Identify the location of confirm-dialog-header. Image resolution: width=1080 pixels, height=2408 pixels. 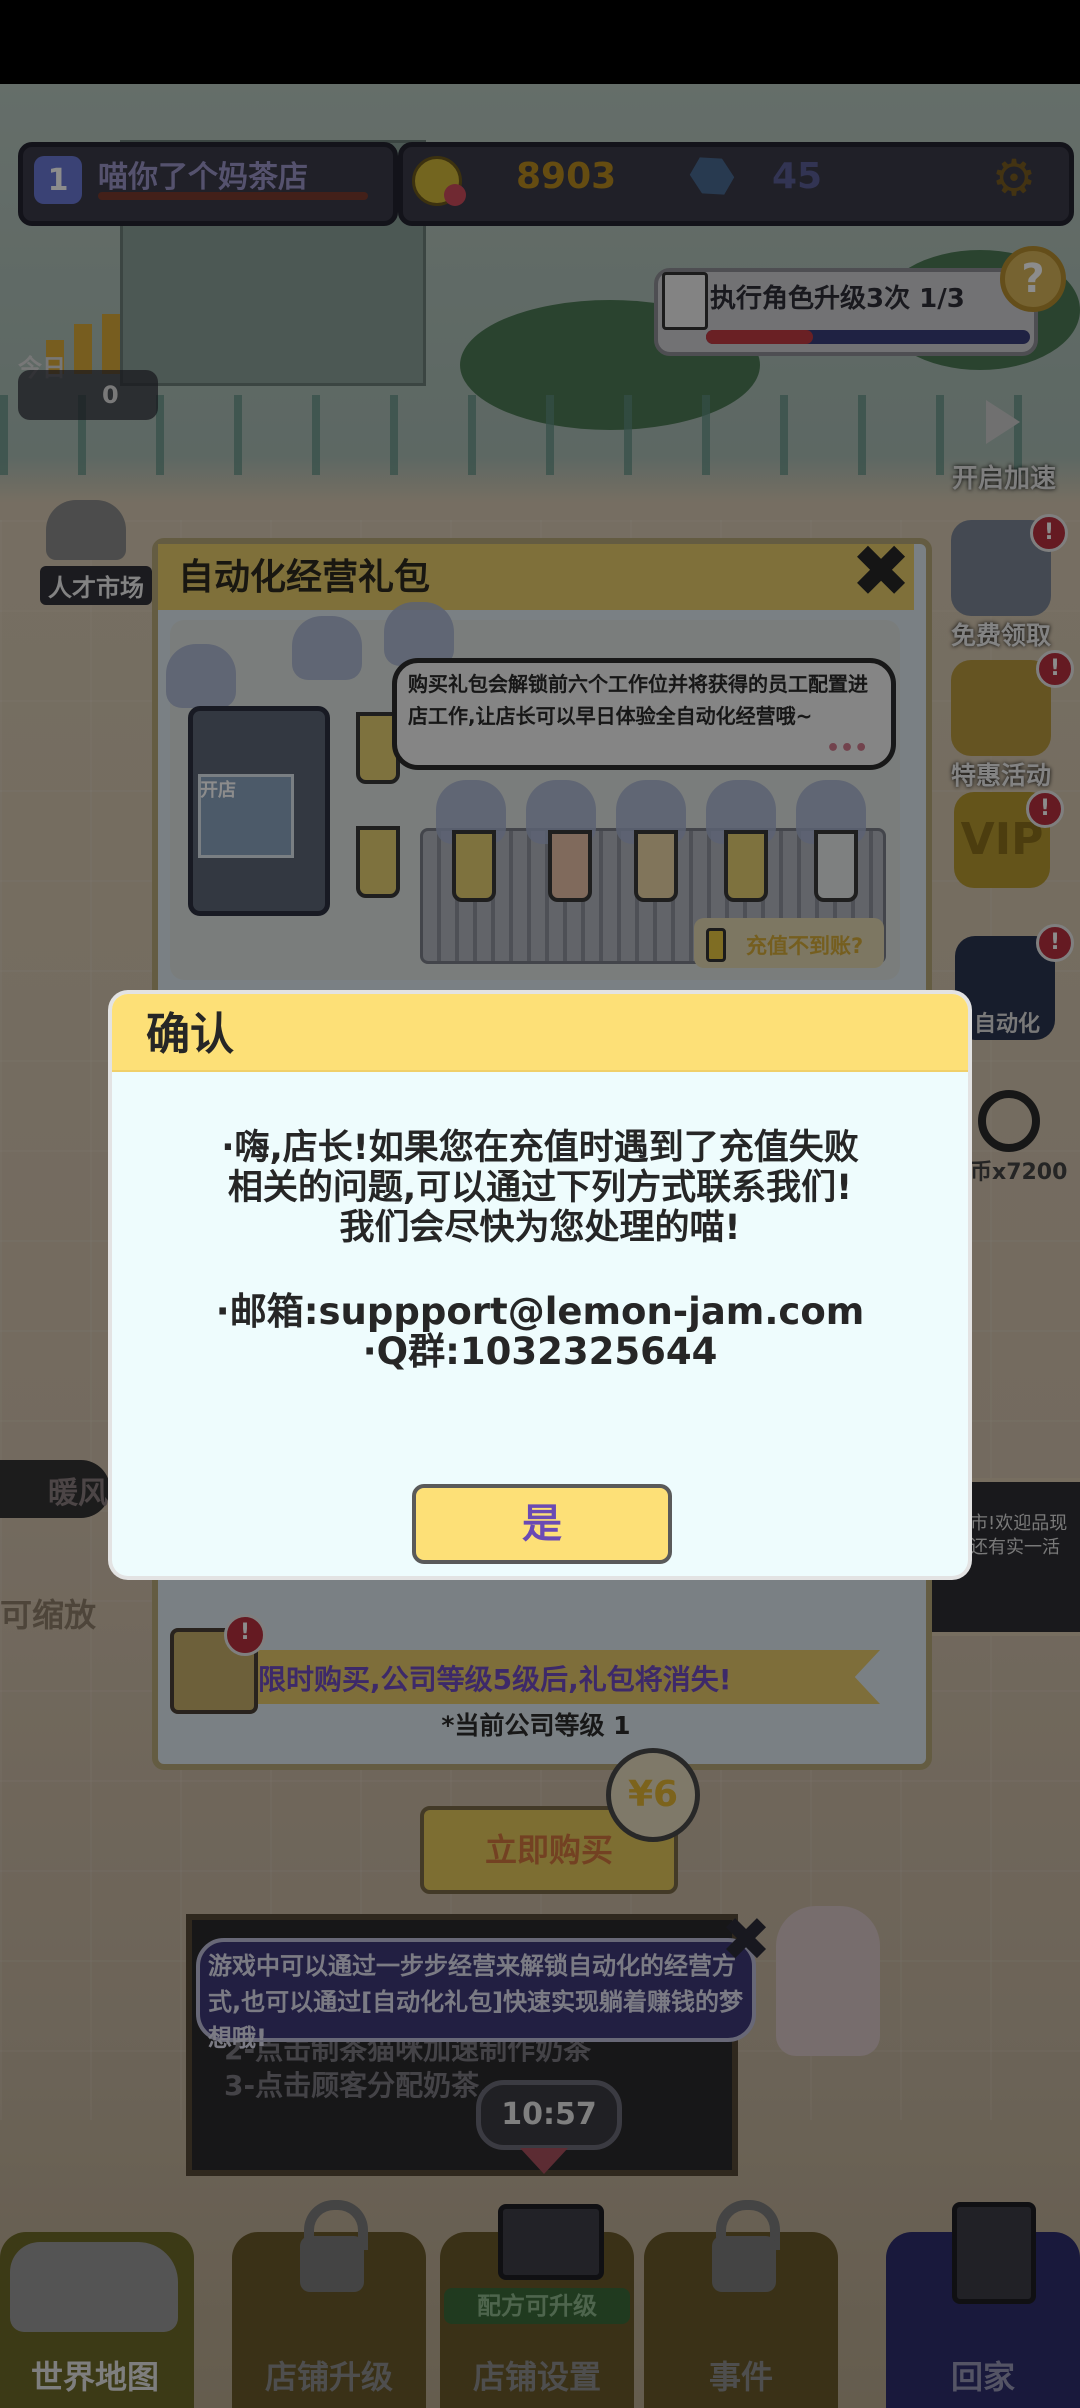
(540, 1033).